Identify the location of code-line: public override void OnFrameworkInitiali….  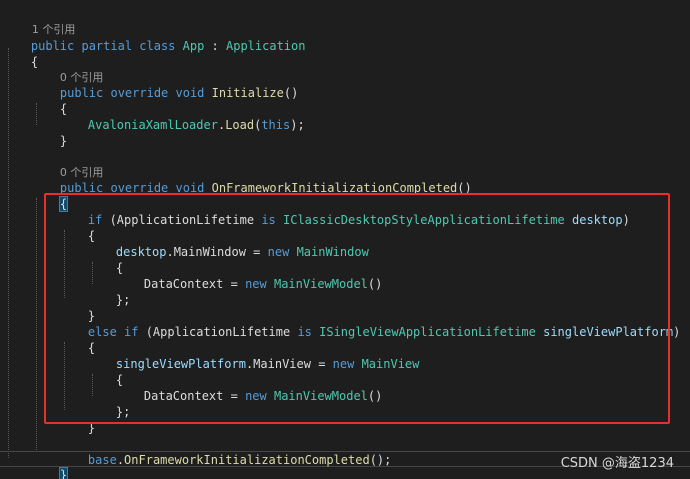
(251, 179).